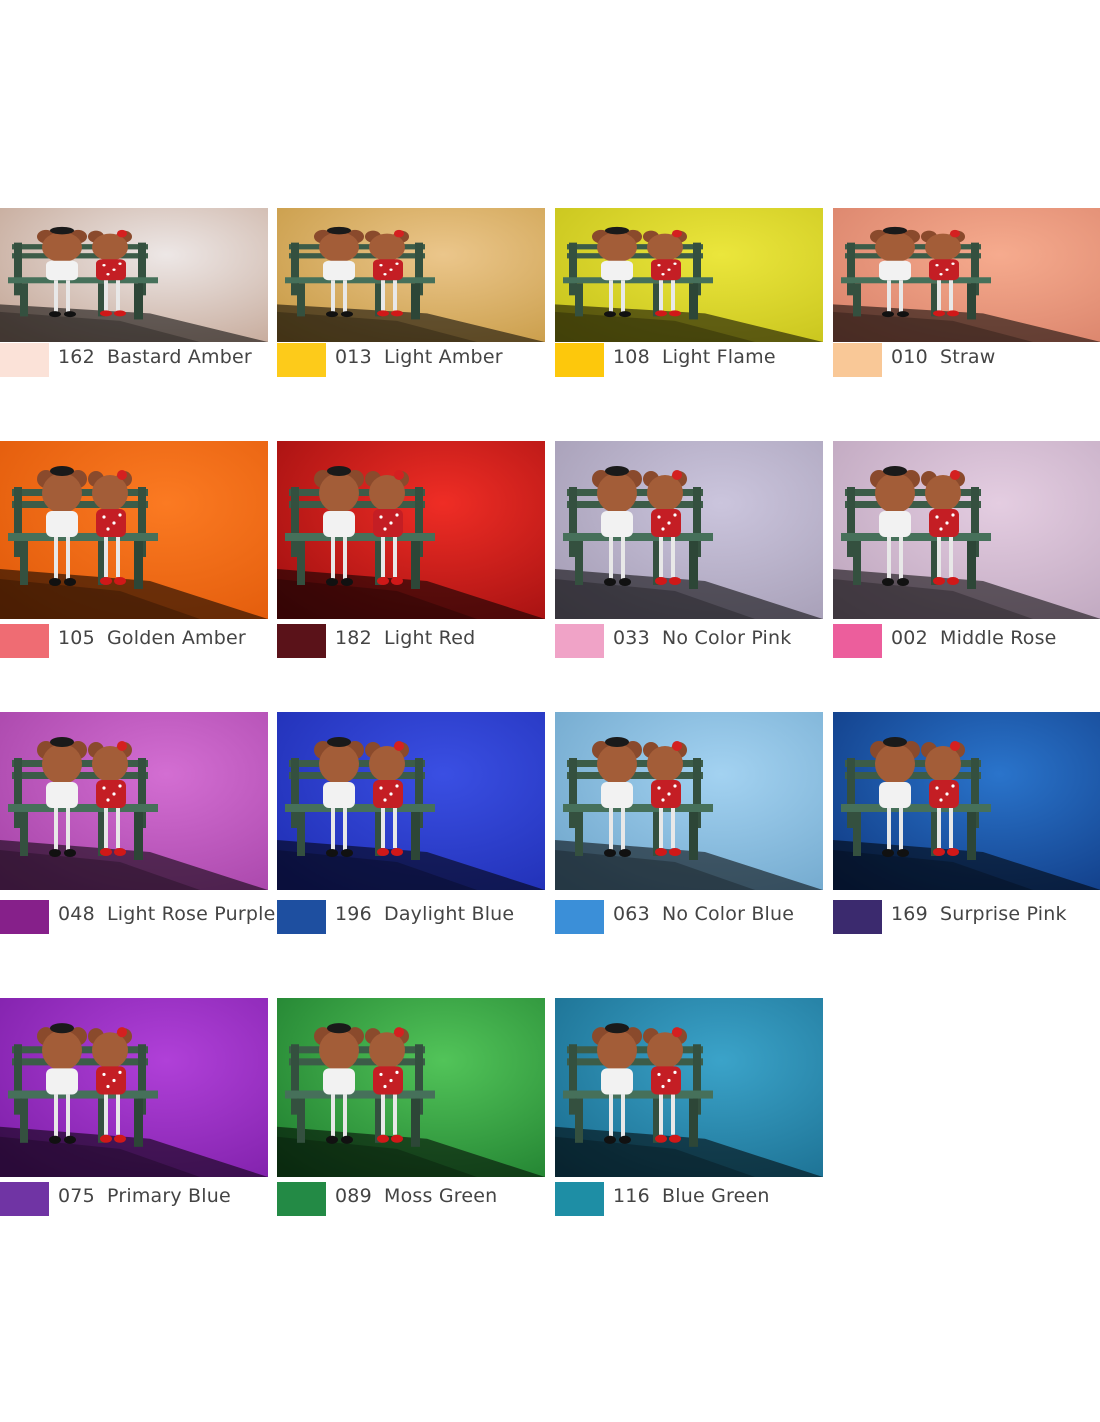  Describe the element at coordinates (430, 638) in the screenshot. I see `filter-name: Light Red` at that location.